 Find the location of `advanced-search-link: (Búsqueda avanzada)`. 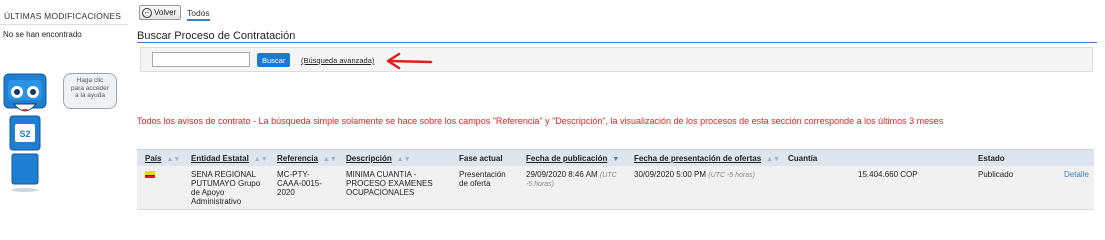

advanced-search-link: (Búsqueda avanzada) is located at coordinates (337, 60).